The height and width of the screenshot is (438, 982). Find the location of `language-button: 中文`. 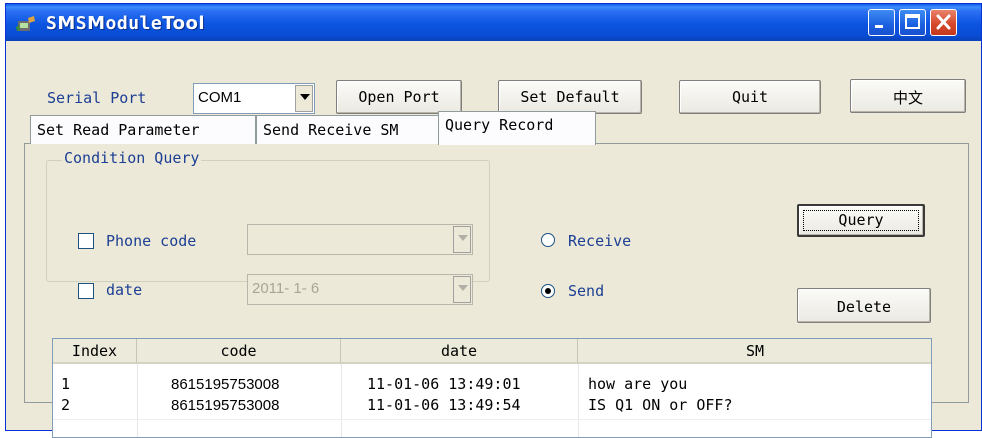

language-button: 中文 is located at coordinates (908, 96).